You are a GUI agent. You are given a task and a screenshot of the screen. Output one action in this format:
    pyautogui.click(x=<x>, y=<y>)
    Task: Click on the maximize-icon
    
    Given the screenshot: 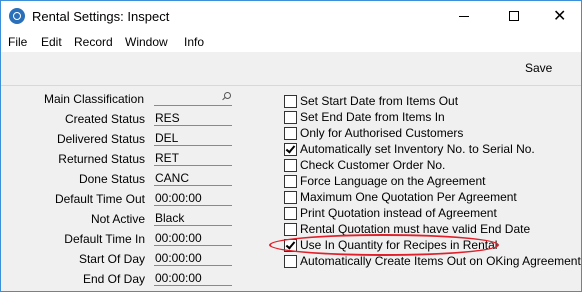 What is the action you would take?
    pyautogui.click(x=514, y=16)
    